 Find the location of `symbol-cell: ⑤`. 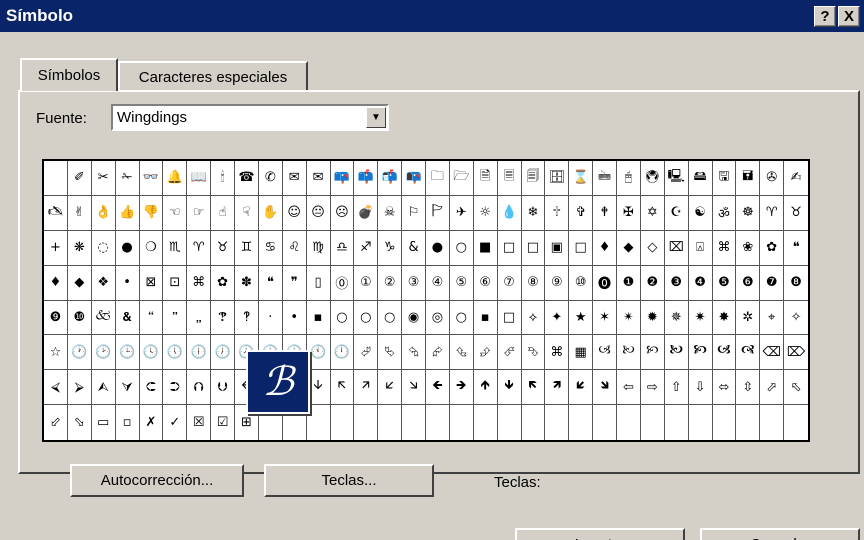

symbol-cell: ⑤ is located at coordinates (461, 283).